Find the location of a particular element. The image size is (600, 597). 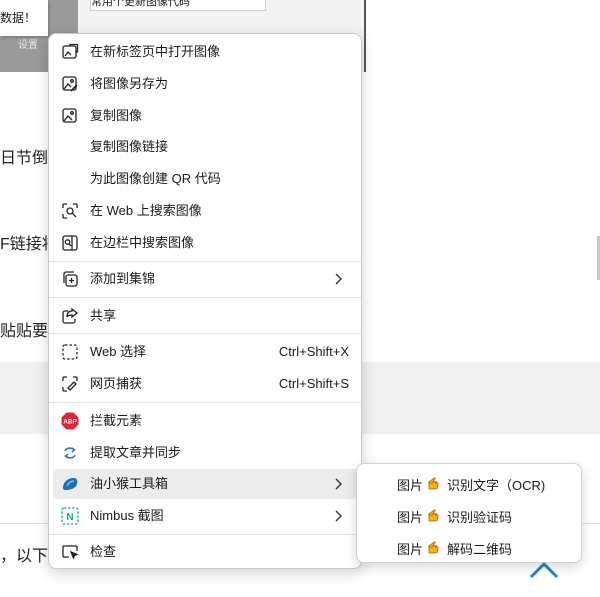

submenu-item-decode-qr: 图片 解码二维码 is located at coordinates (454, 548).